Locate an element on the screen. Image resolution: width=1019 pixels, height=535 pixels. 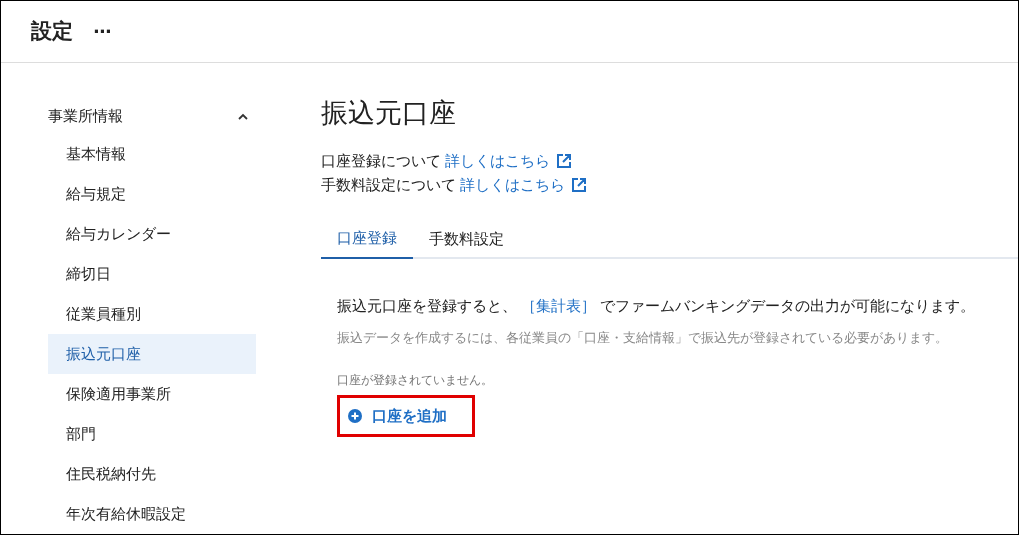
sidebar-item: 保険適用事業所 is located at coordinates (152, 394).